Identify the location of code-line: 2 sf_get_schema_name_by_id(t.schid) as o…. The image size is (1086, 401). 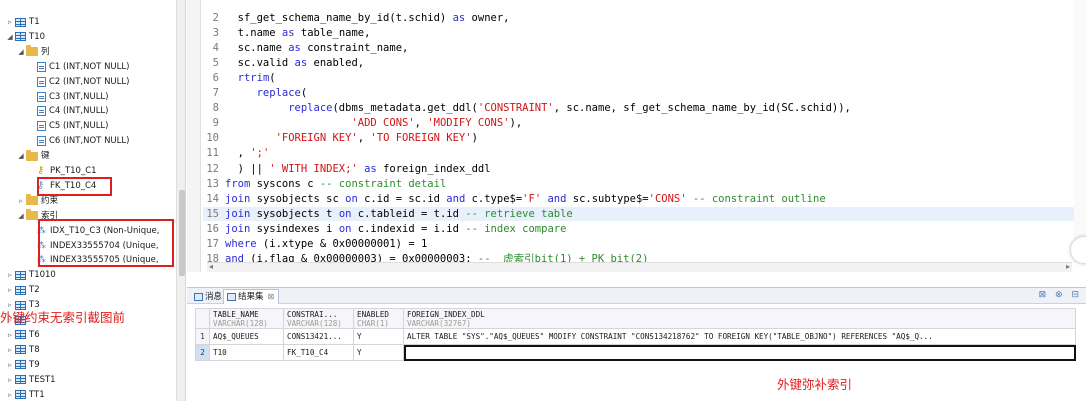
(356, 18).